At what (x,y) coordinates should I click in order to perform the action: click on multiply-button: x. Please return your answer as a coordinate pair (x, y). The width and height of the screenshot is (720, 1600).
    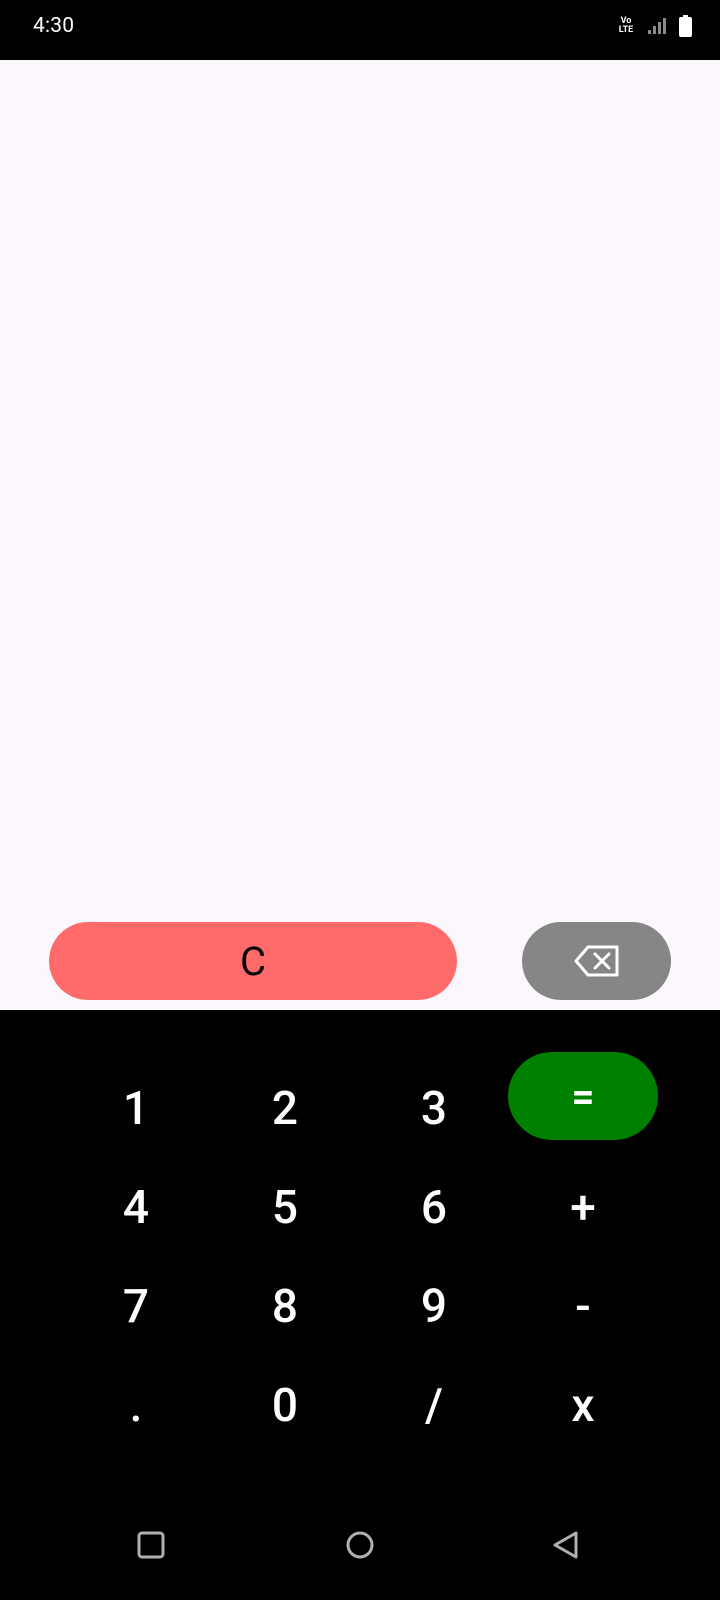
    Looking at the image, I should click on (583, 1406).